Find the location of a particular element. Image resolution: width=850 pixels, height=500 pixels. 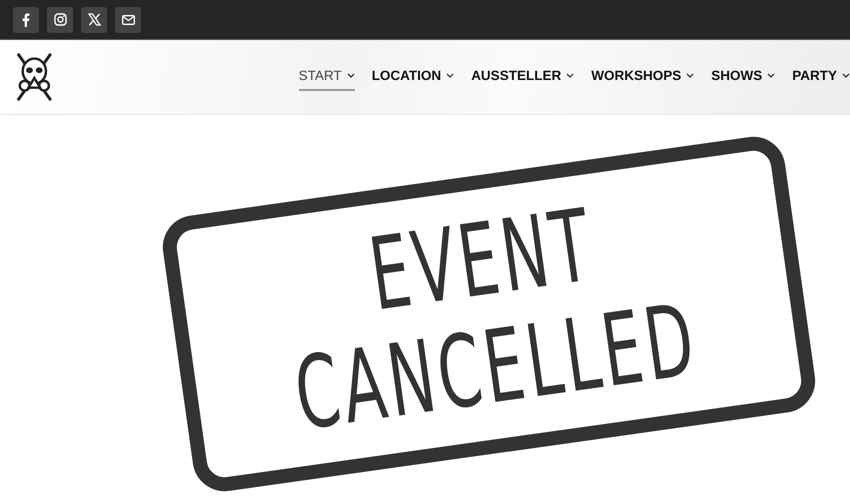

envelope-icon is located at coordinates (128, 19).